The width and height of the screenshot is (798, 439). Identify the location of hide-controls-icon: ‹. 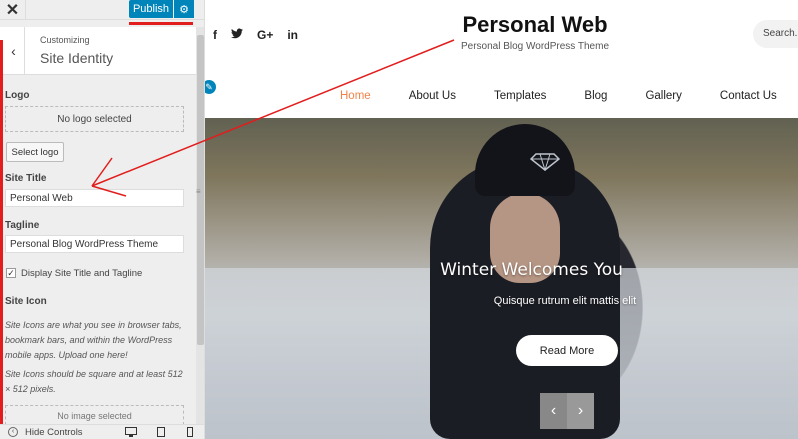
(13, 432).